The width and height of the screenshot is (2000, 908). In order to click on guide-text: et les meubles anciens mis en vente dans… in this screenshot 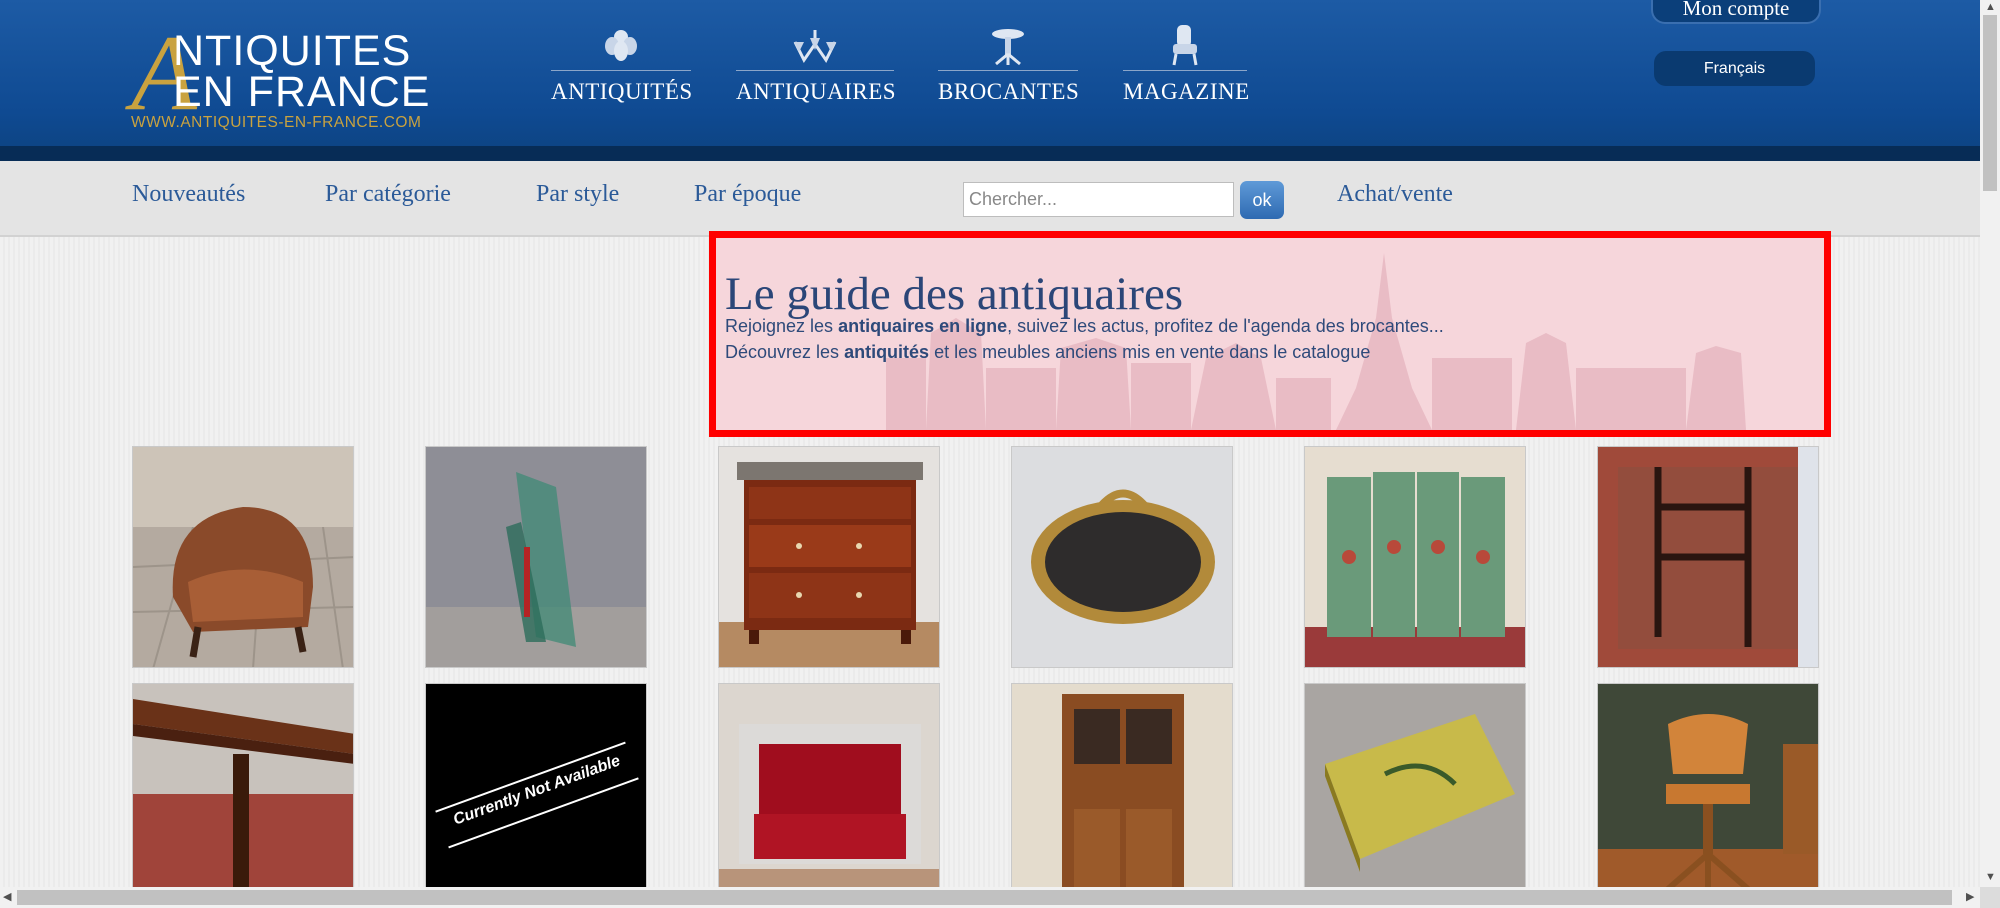, I will do `click(1150, 352)`.